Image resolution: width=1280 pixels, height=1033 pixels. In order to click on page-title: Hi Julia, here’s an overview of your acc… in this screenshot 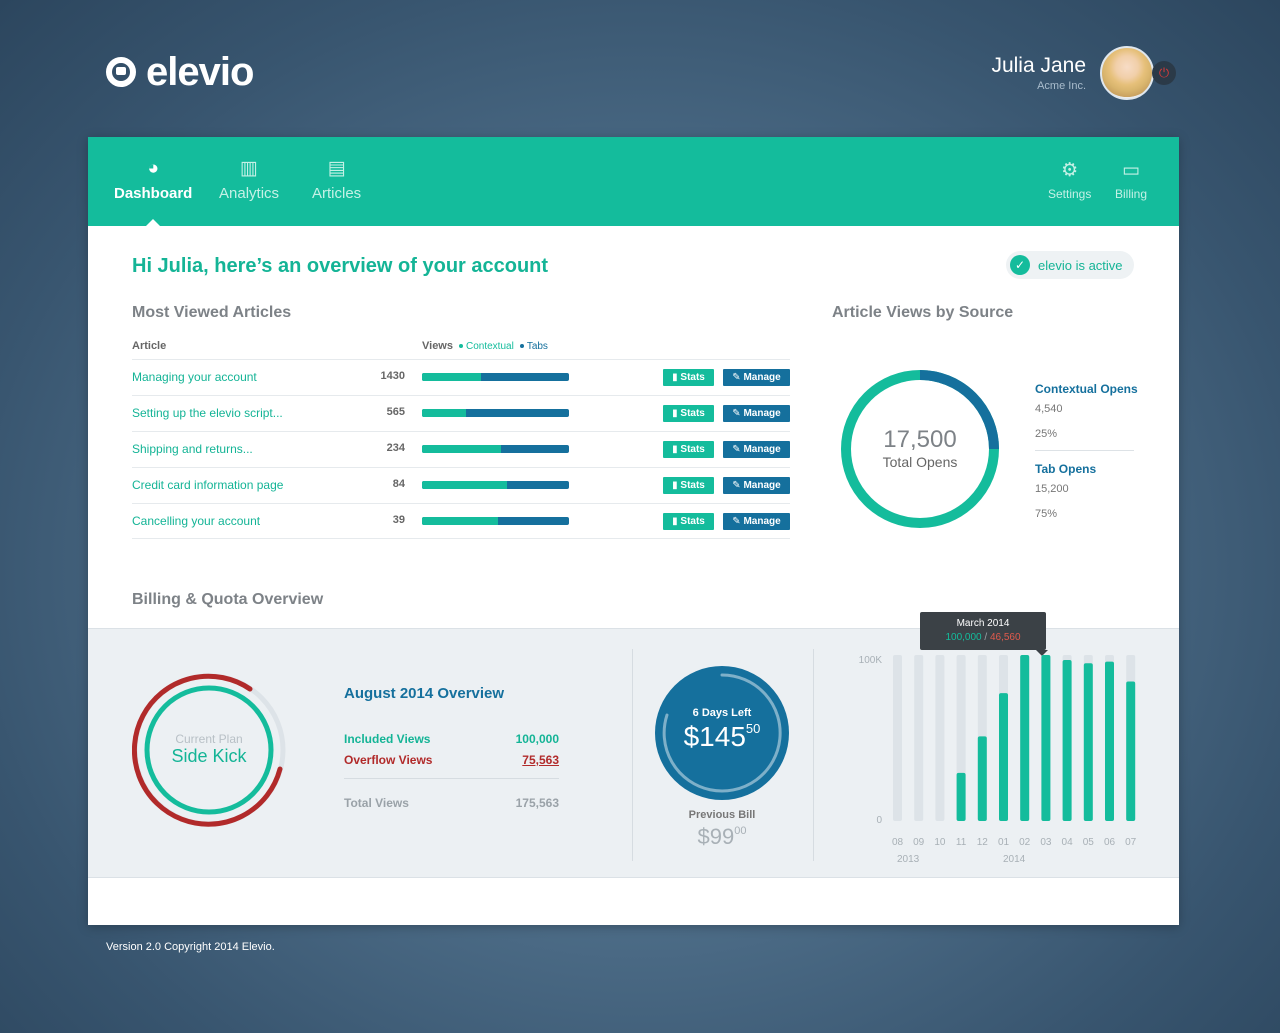, I will do `click(340, 266)`.